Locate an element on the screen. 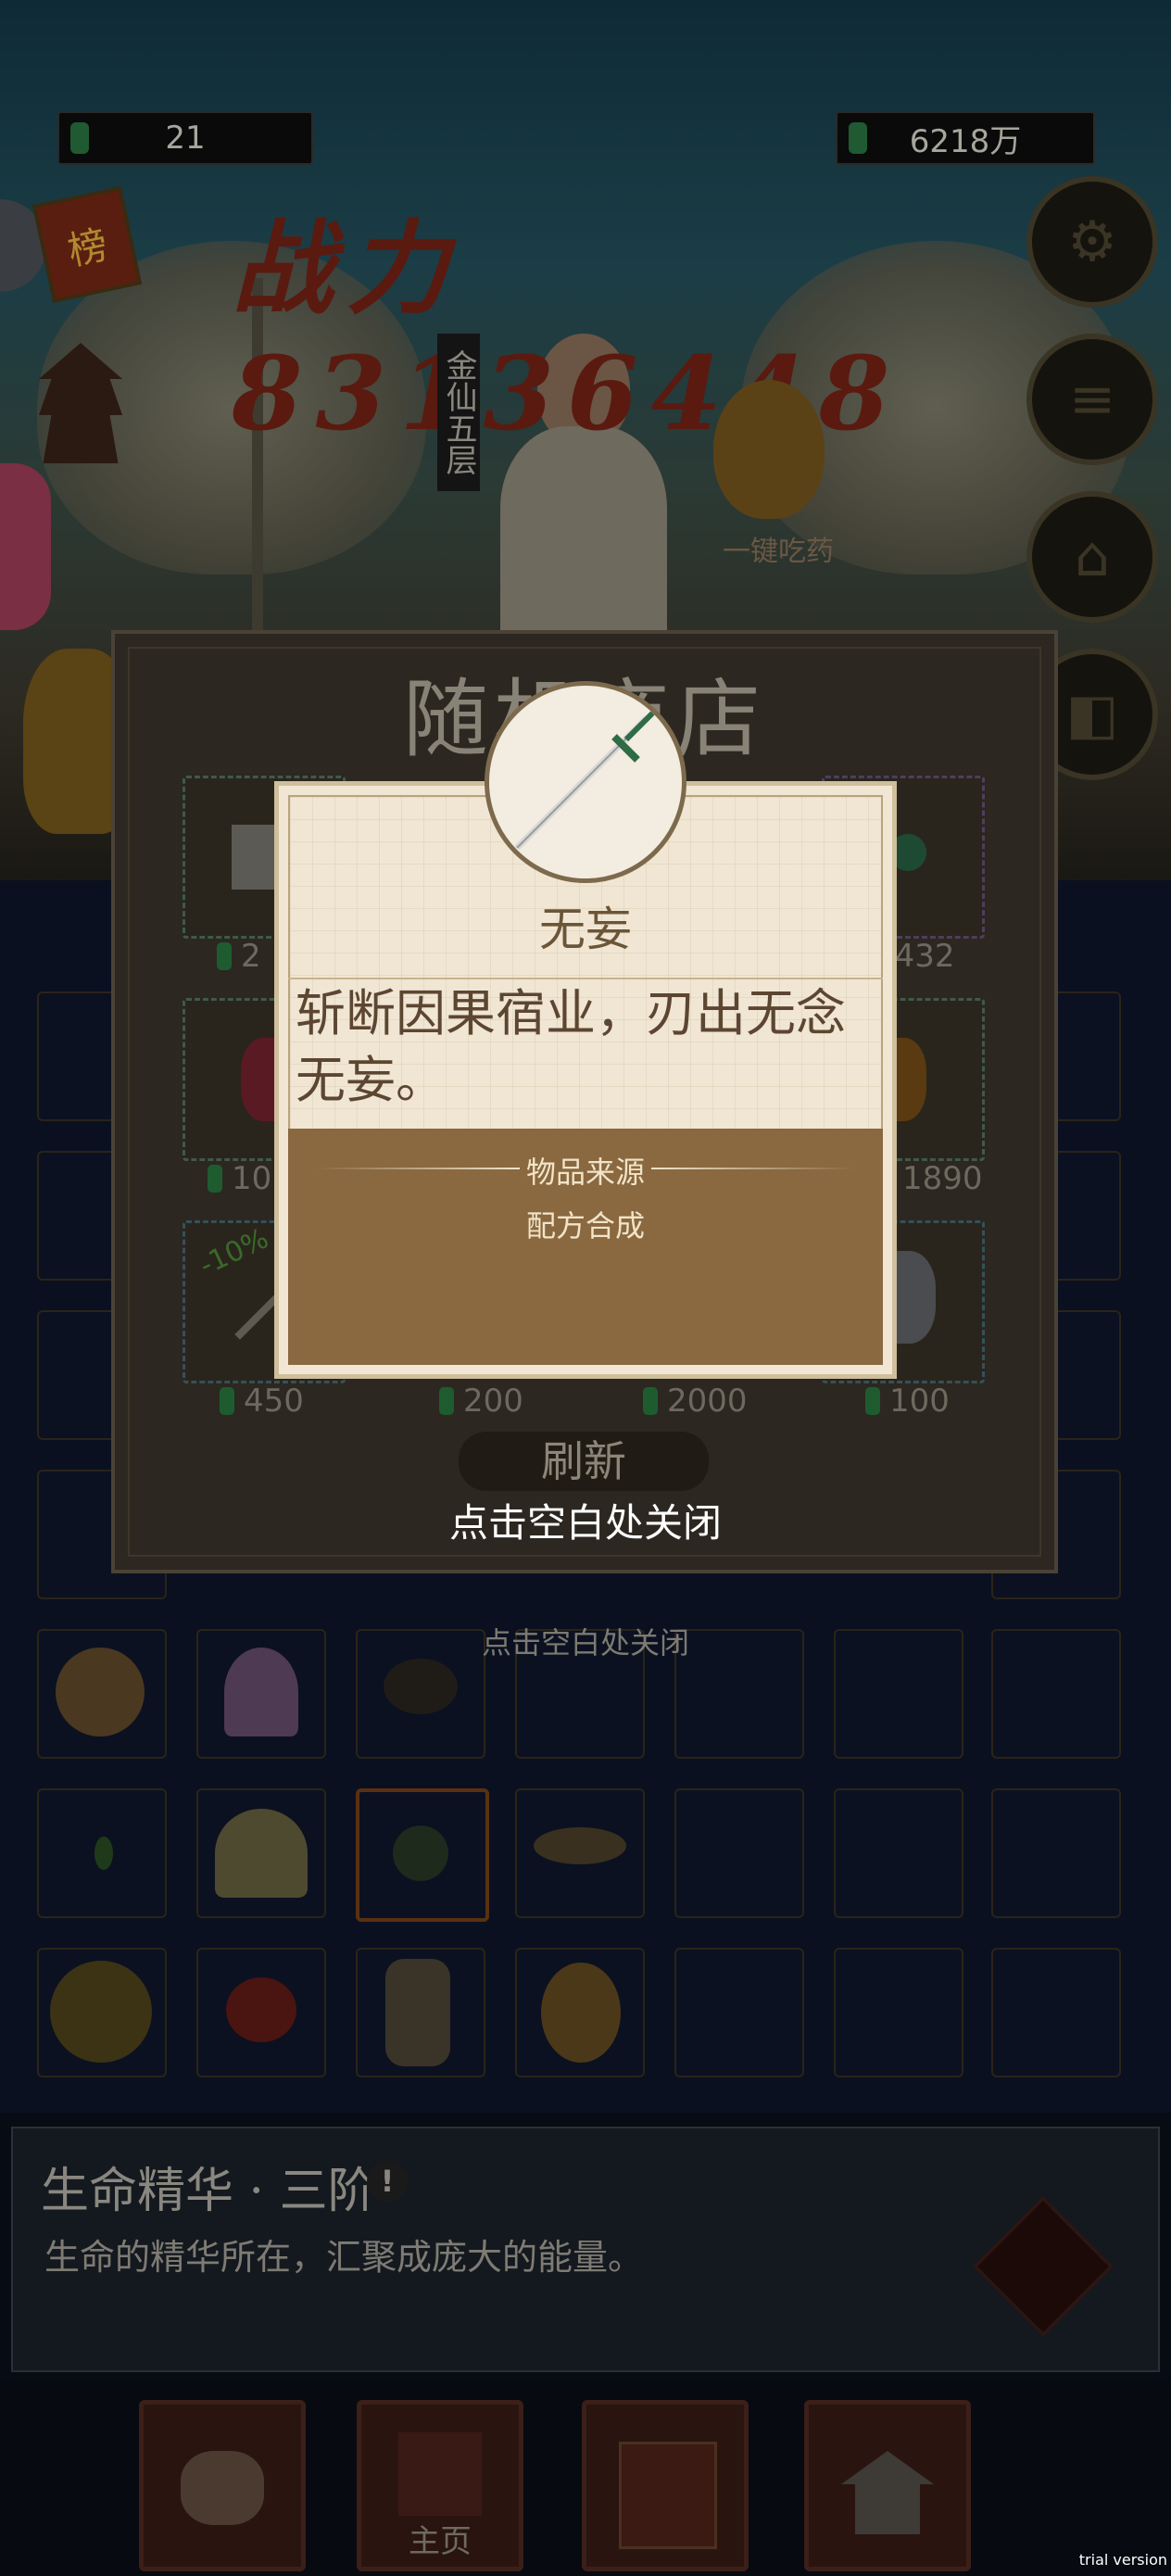 Image resolution: width=1171 pixels, height=2576 pixels. nav-home-label: 主页 is located at coordinates (441, 2541).